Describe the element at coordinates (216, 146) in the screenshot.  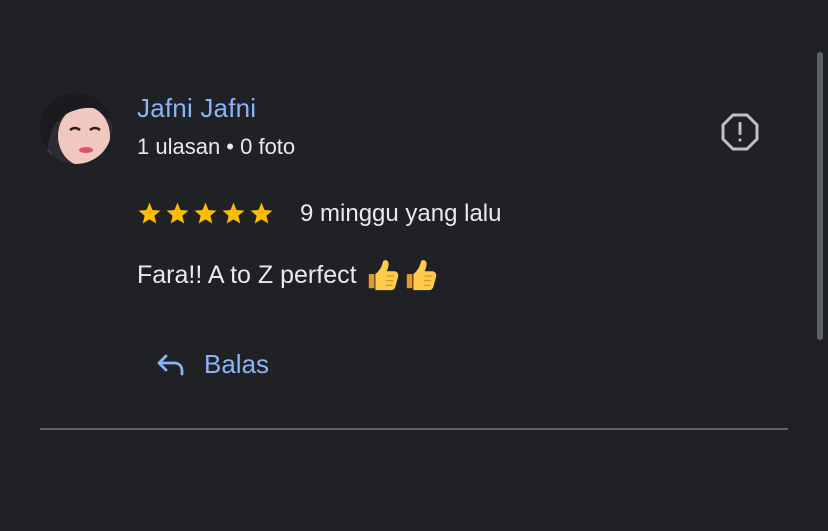
I see `reviewer-meta: 1 ulasan • 0 foto` at that location.